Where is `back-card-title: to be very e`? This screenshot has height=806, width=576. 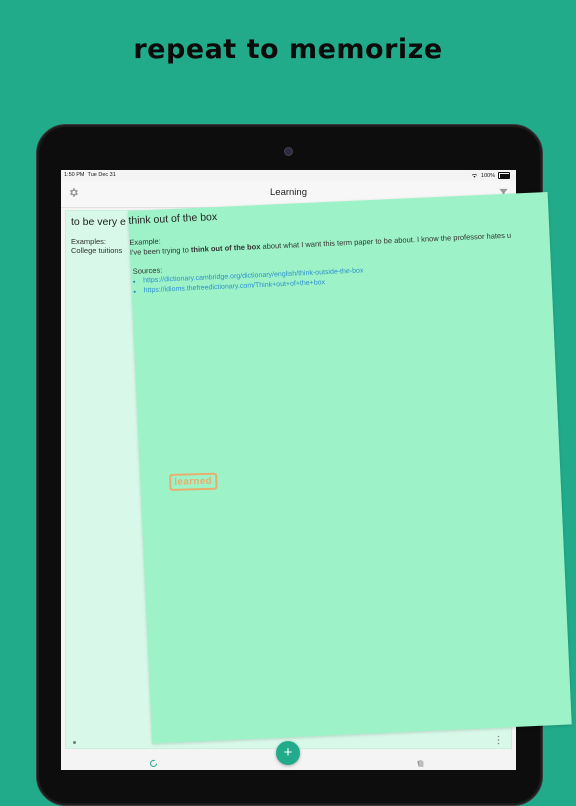
back-card-title: to be very e is located at coordinates (98, 222).